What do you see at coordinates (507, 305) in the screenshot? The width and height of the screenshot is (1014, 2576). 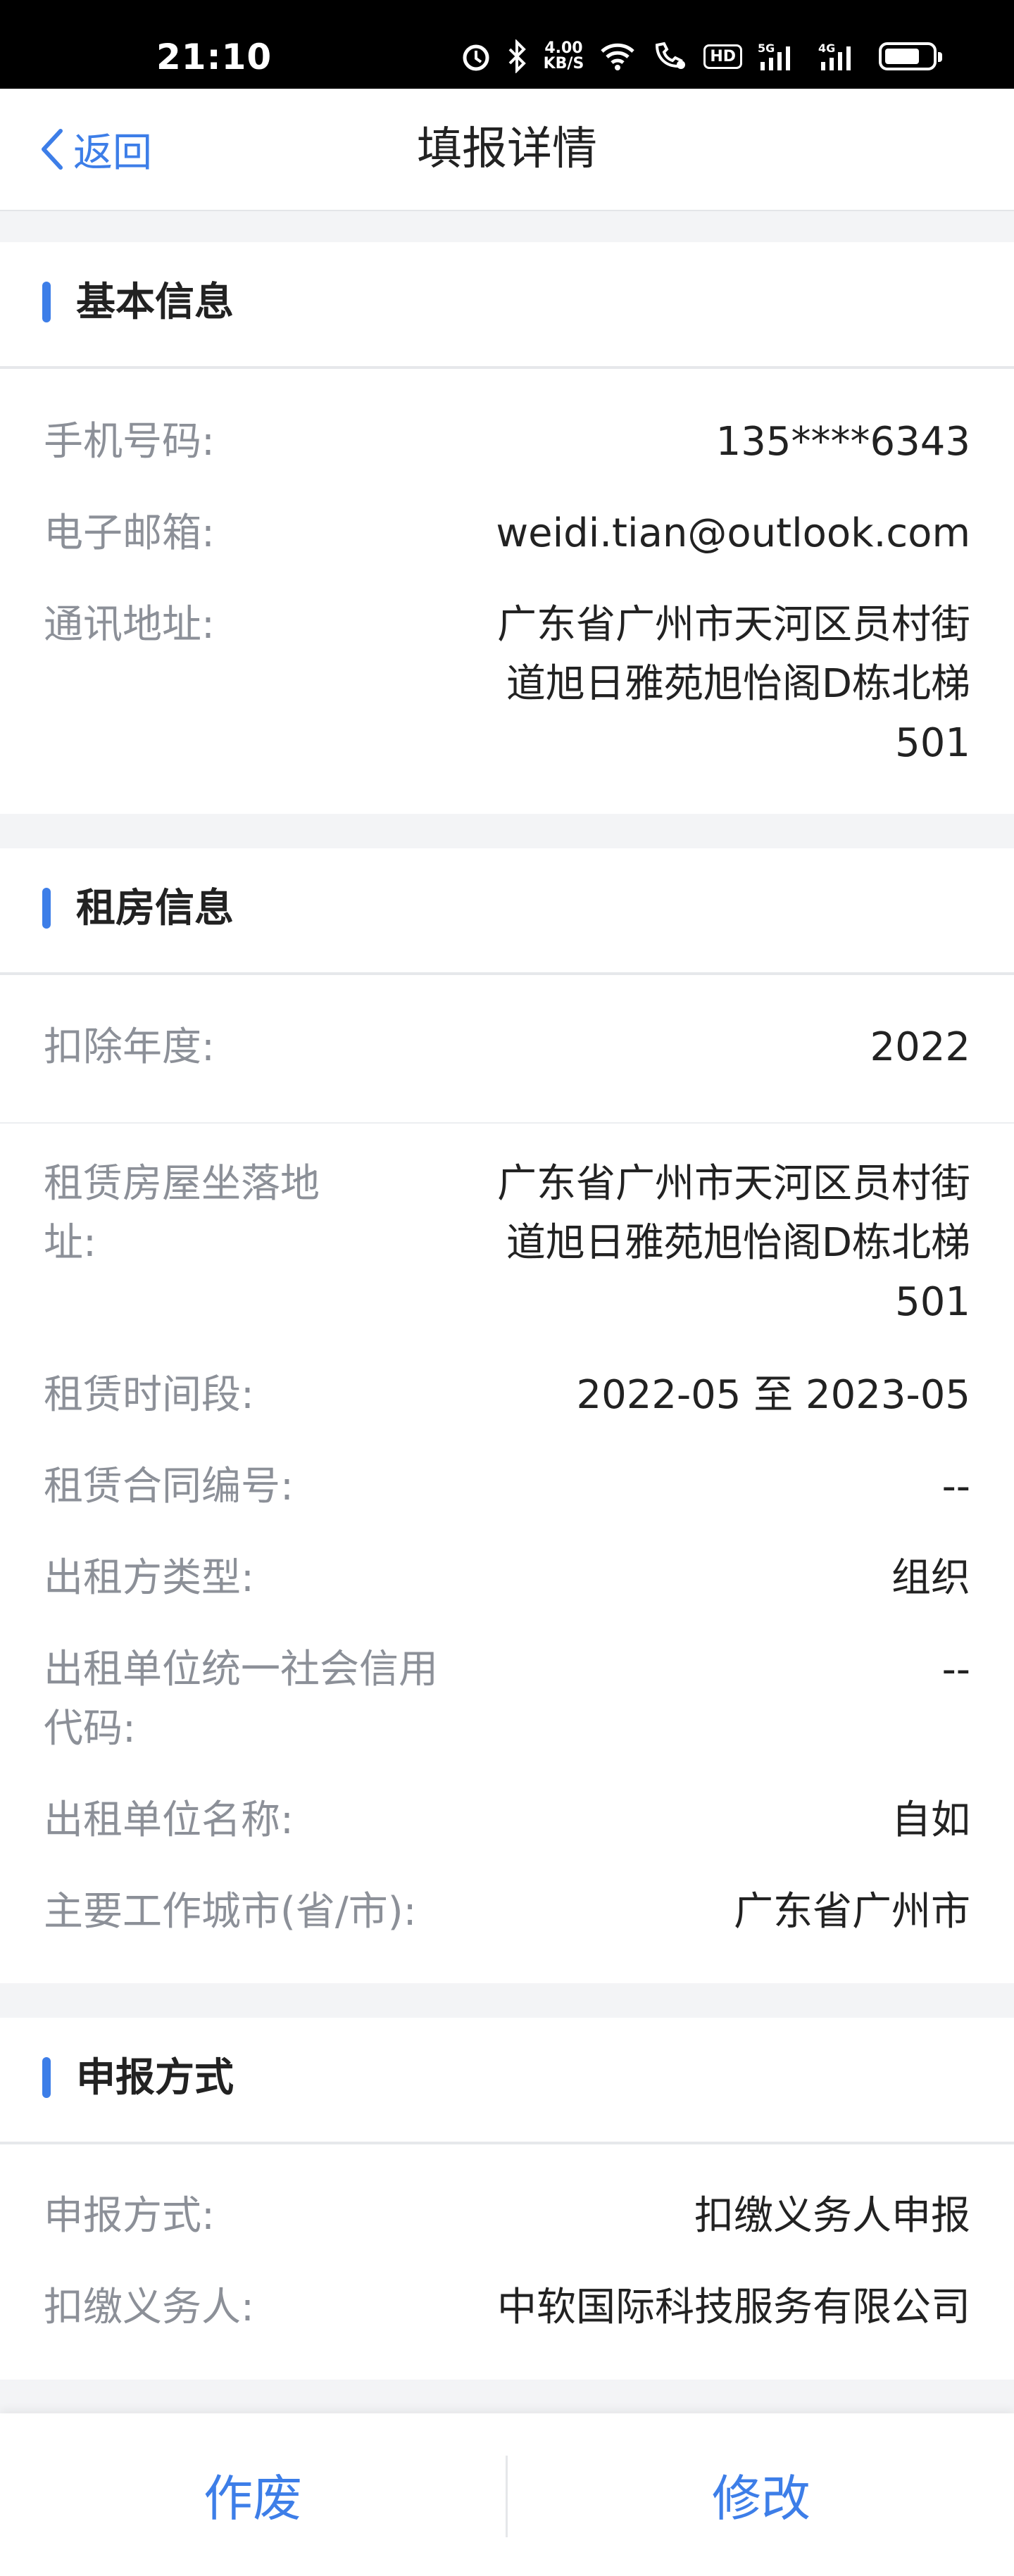 I see `section-header: 基本信息` at bounding box center [507, 305].